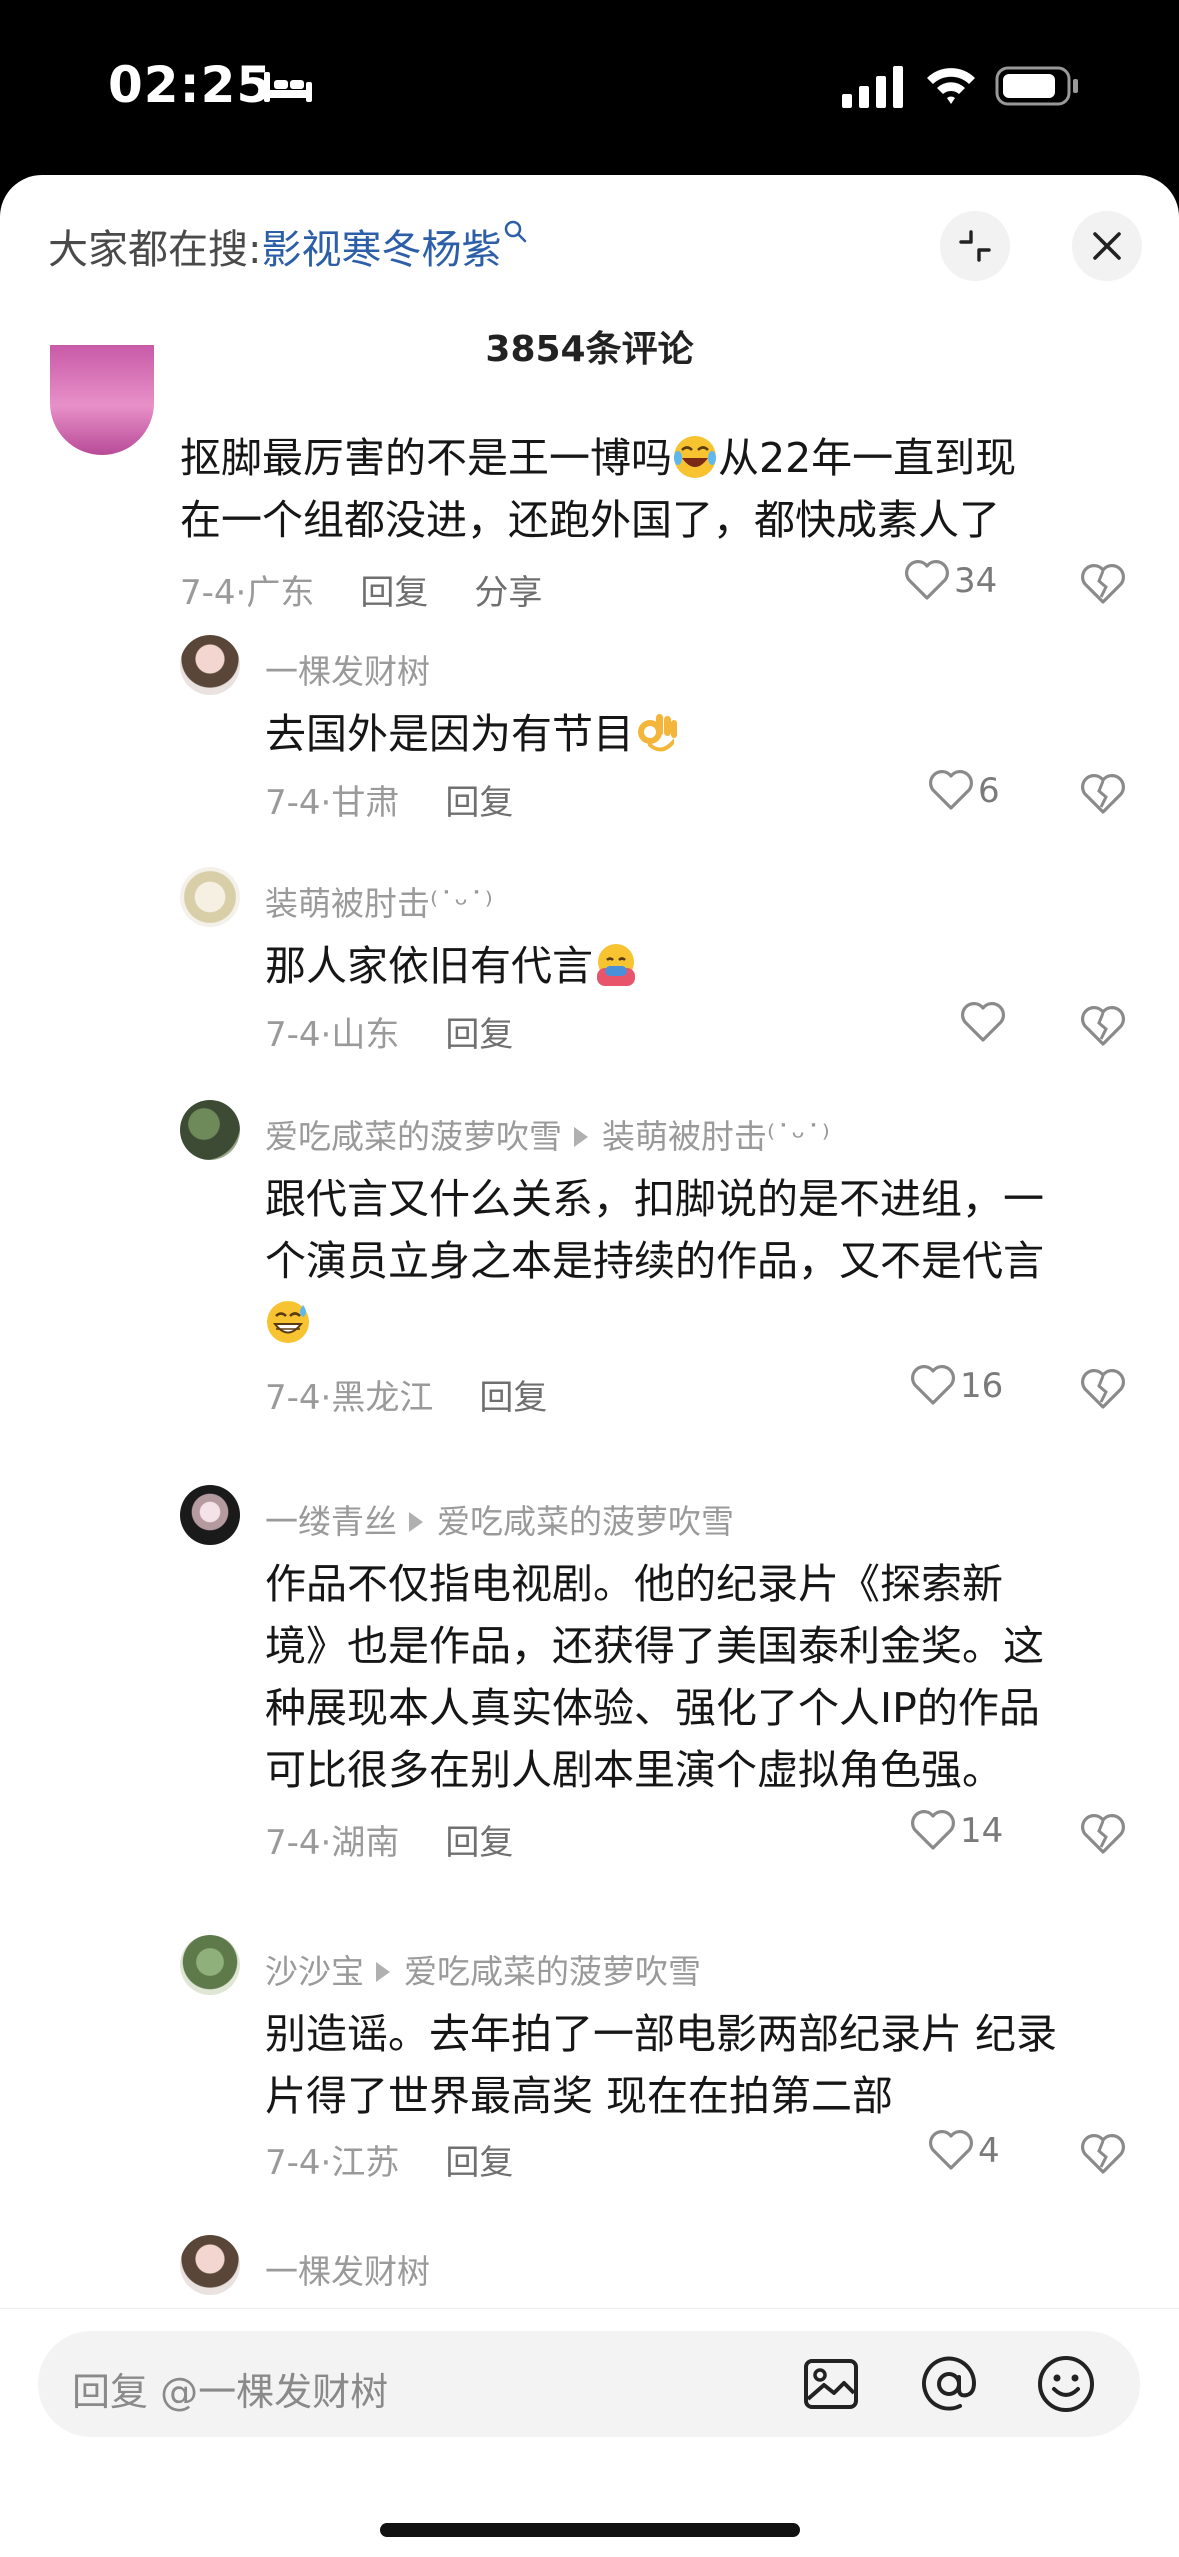  I want to click on like-button, so click(985, 1023).